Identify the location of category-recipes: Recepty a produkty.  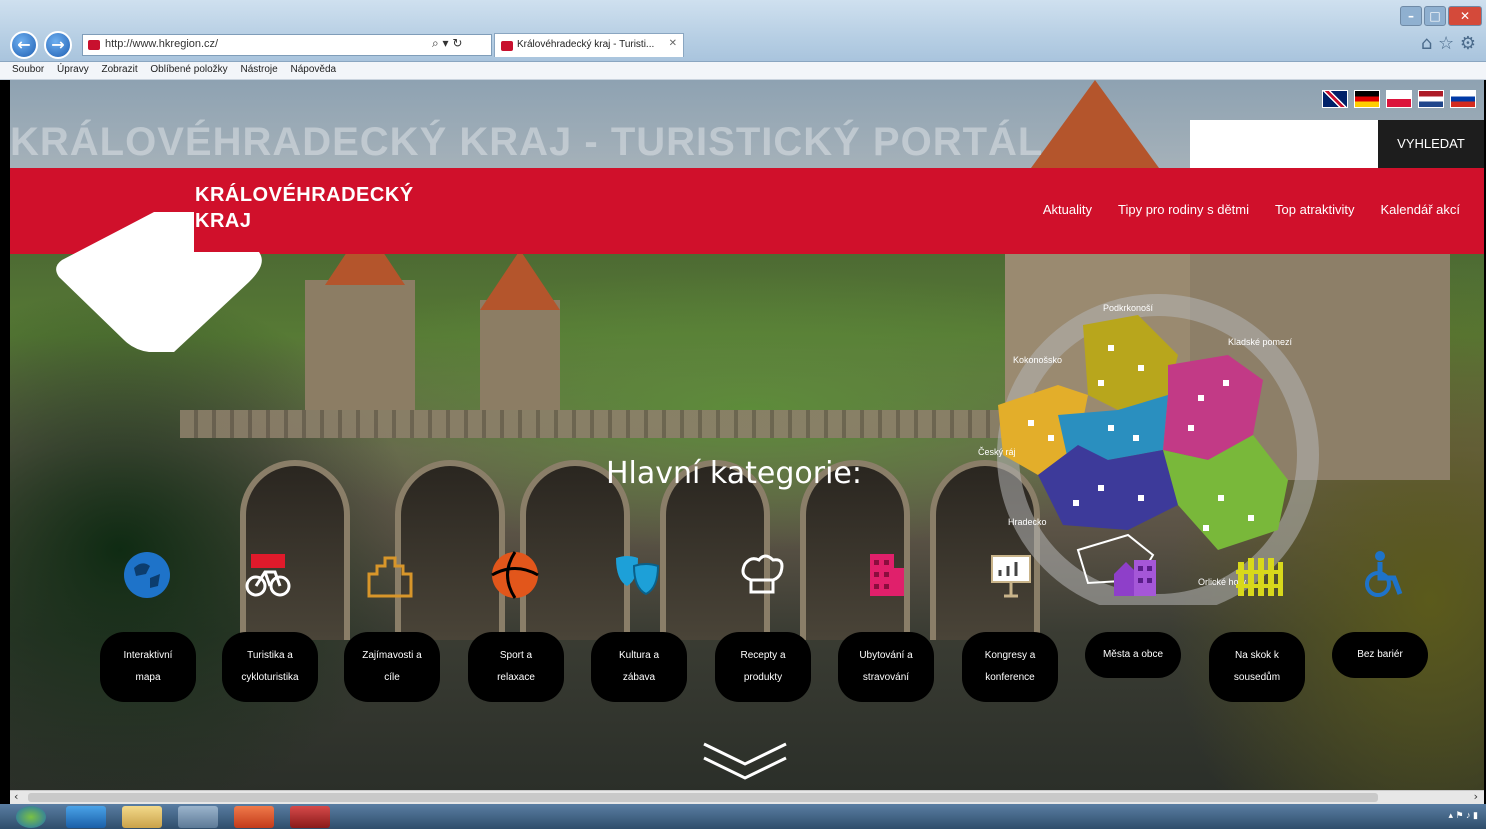
(763, 667).